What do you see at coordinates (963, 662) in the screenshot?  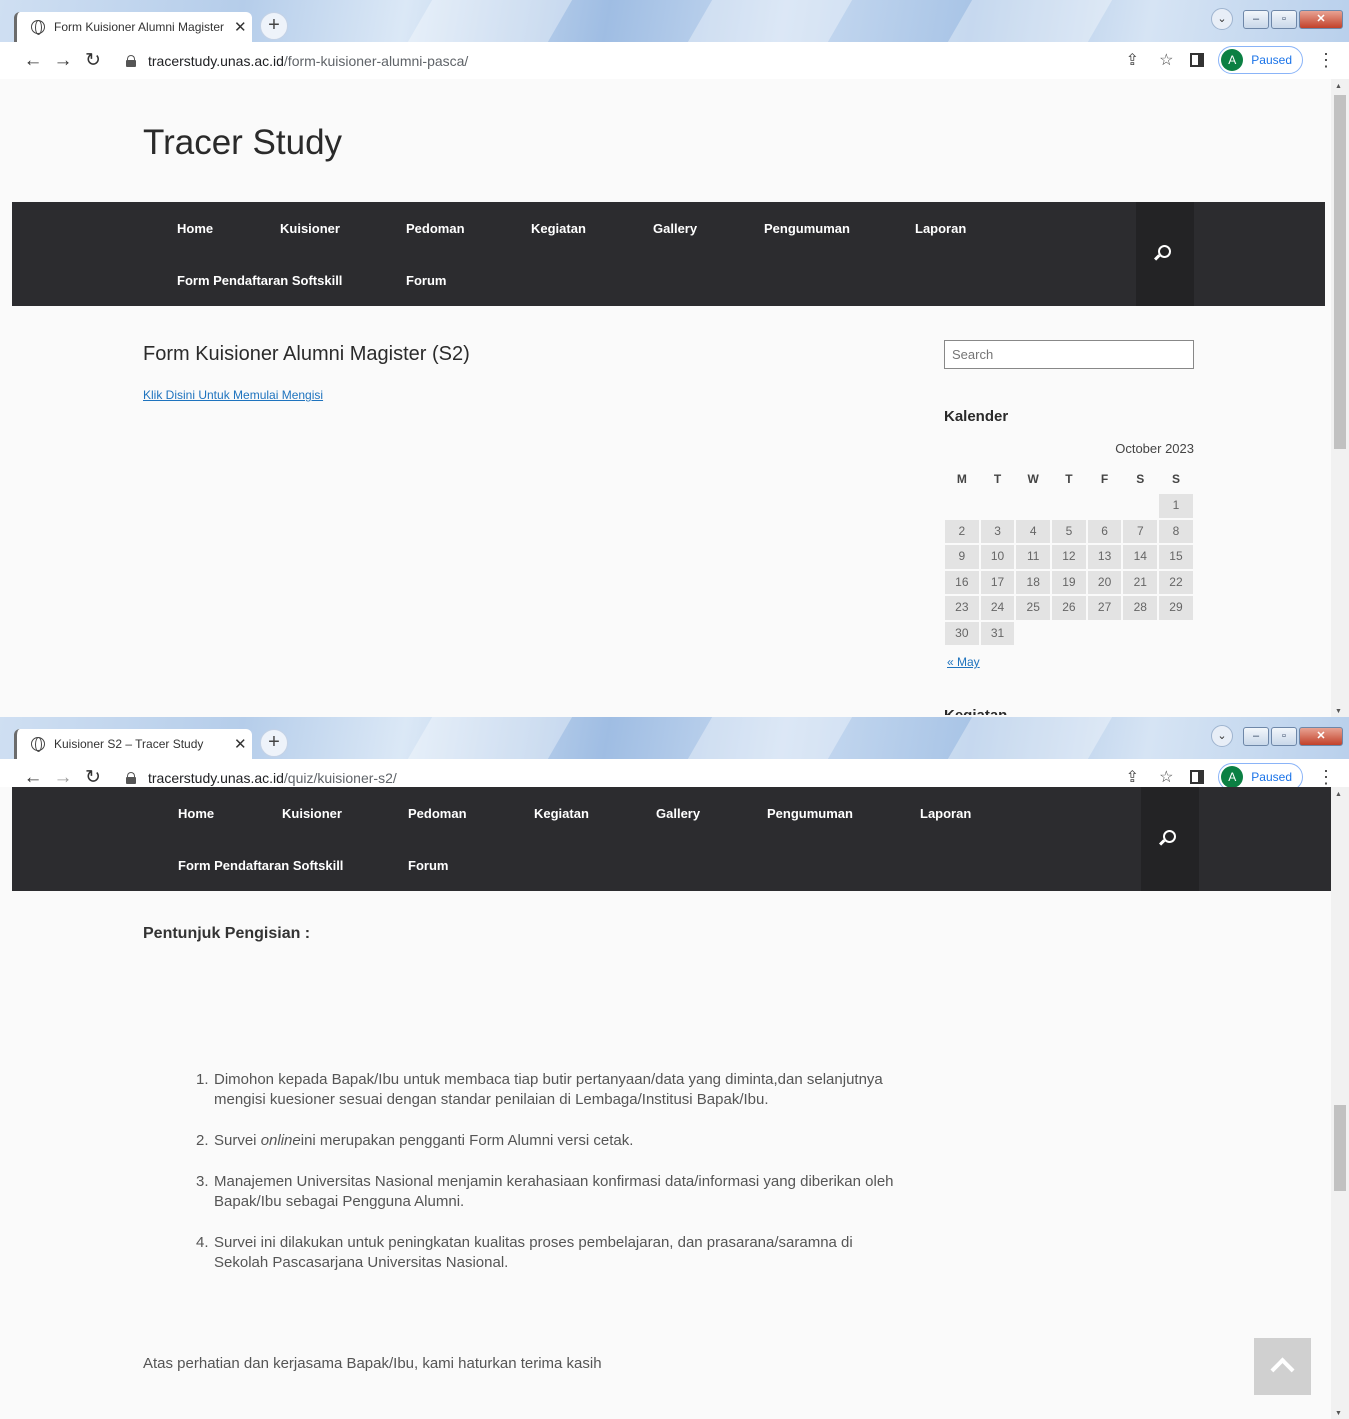 I see `calendar-prev-month-link: « May` at bounding box center [963, 662].